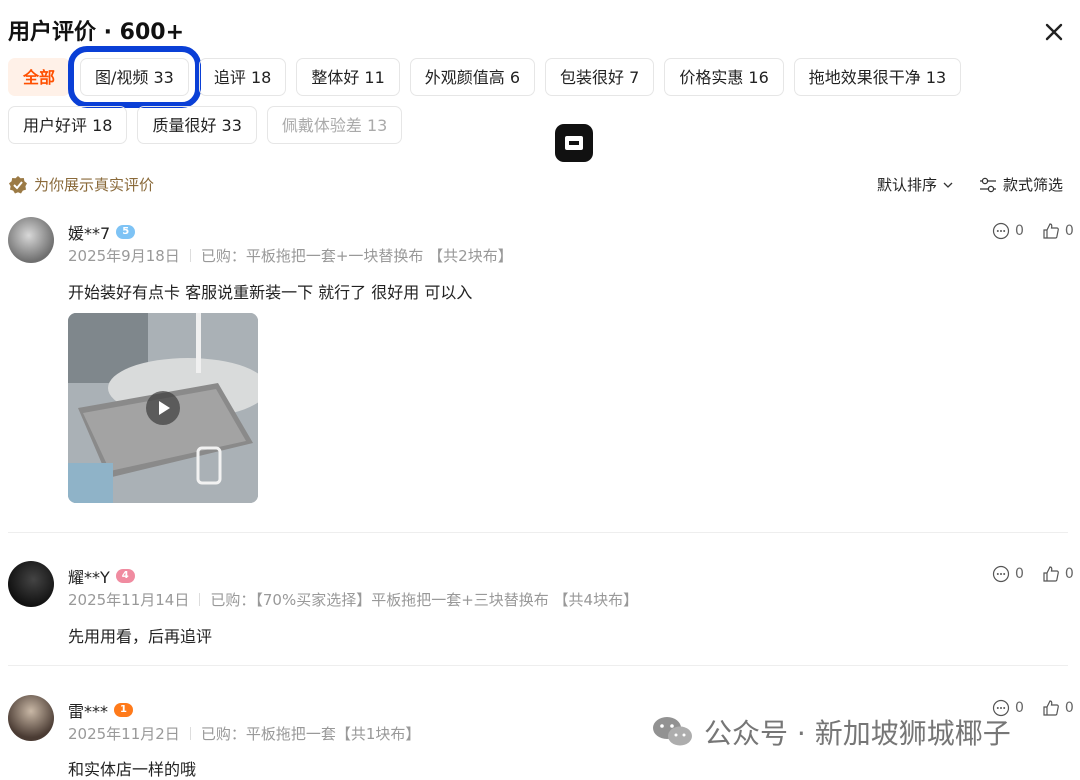 This screenshot has width=1080, height=780. I want to click on reviewer-name-row: 雷*** 1, so click(100, 710).